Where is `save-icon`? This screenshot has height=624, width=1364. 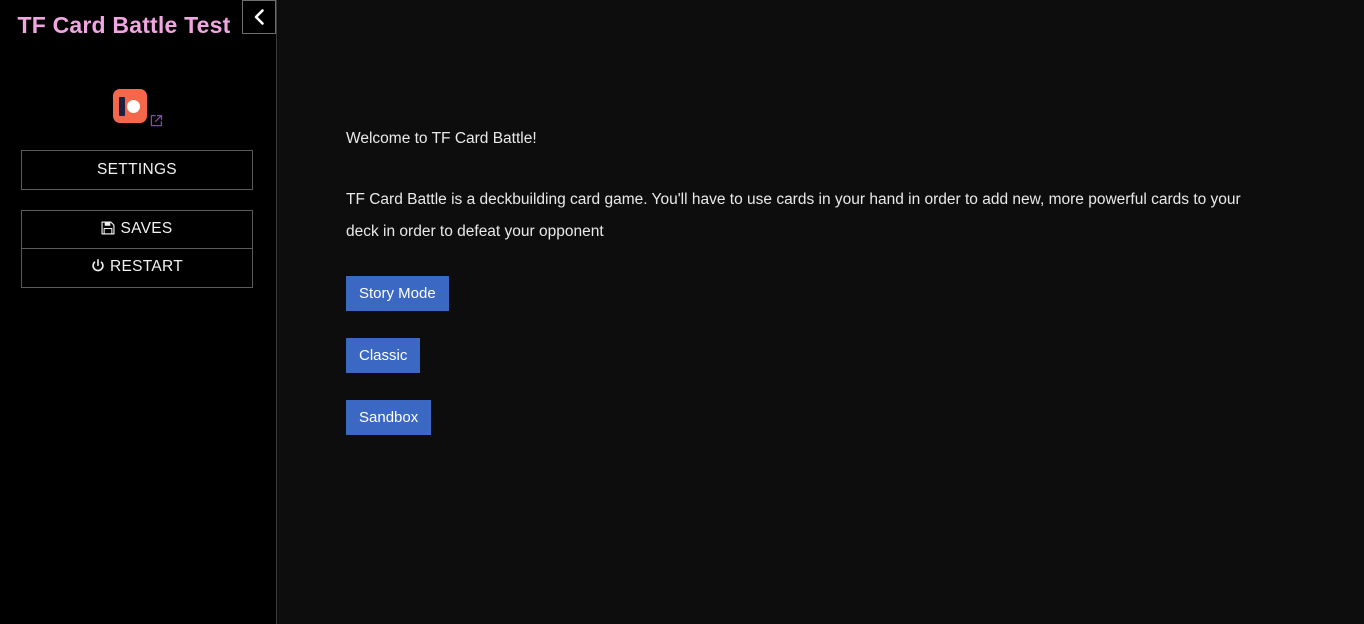 save-icon is located at coordinates (108, 229).